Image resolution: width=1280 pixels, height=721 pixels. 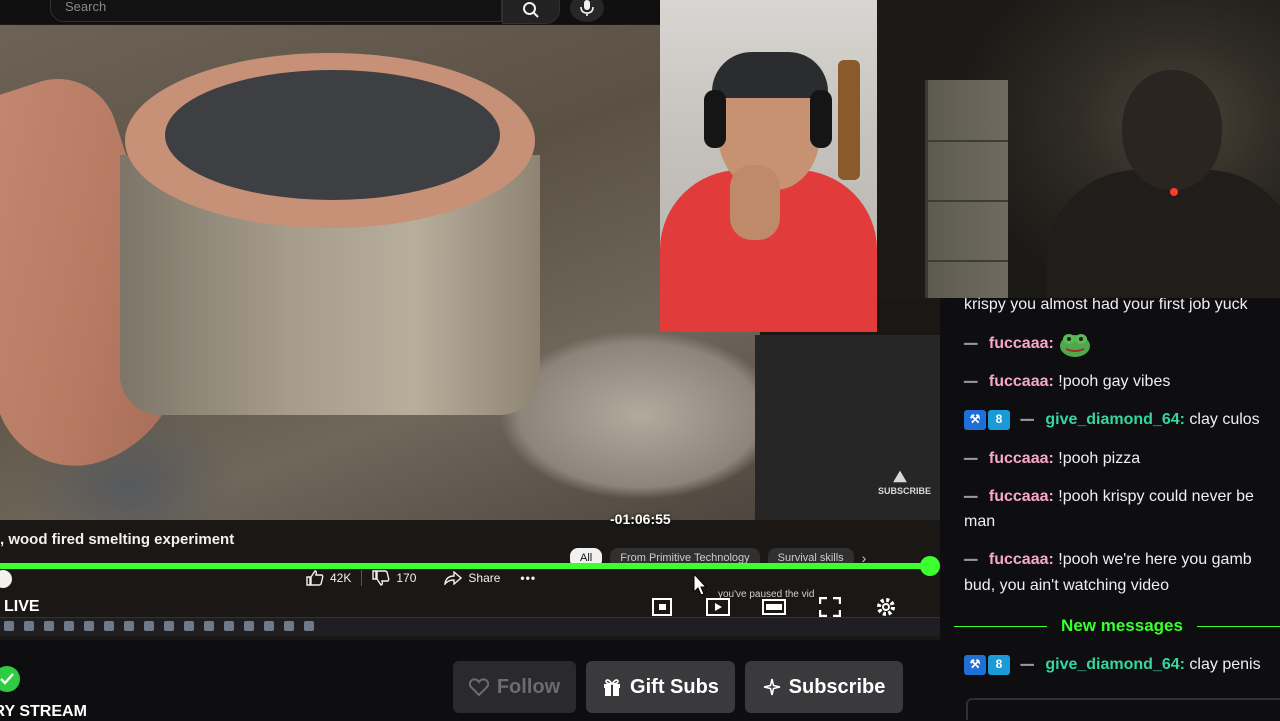 What do you see at coordinates (478, 687) in the screenshot?
I see `heart-icon` at bounding box center [478, 687].